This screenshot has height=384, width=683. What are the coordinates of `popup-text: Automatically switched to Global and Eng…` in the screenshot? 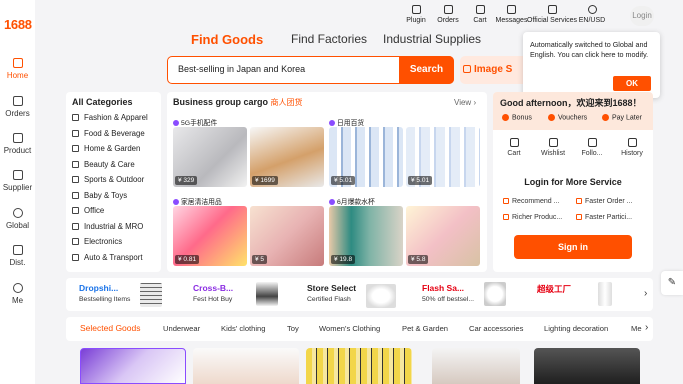 It's located at (589, 49).